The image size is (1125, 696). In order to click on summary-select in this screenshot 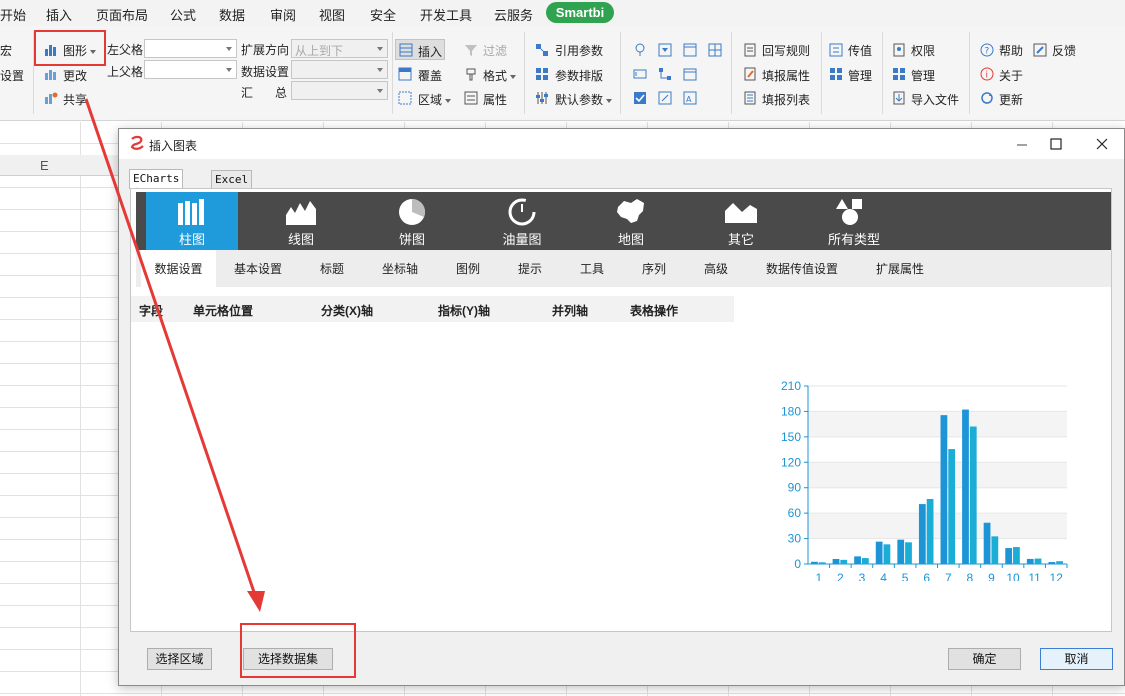, I will do `click(339, 90)`.